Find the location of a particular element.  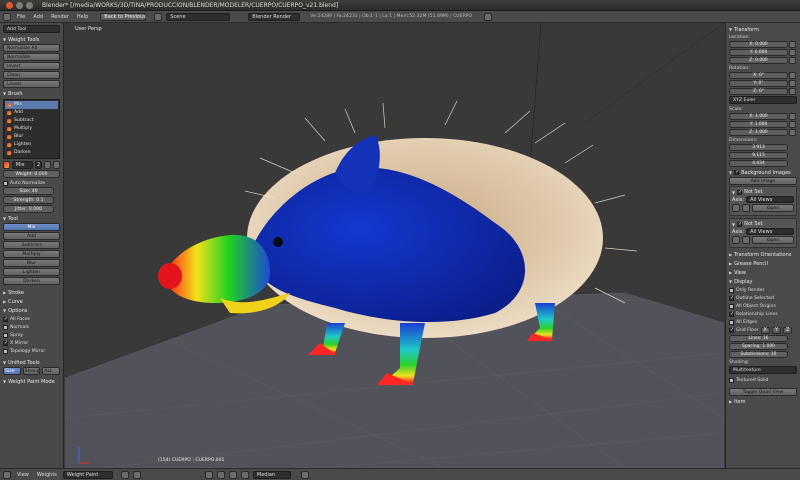

window-maximize-button is located at coordinates (29, 5).